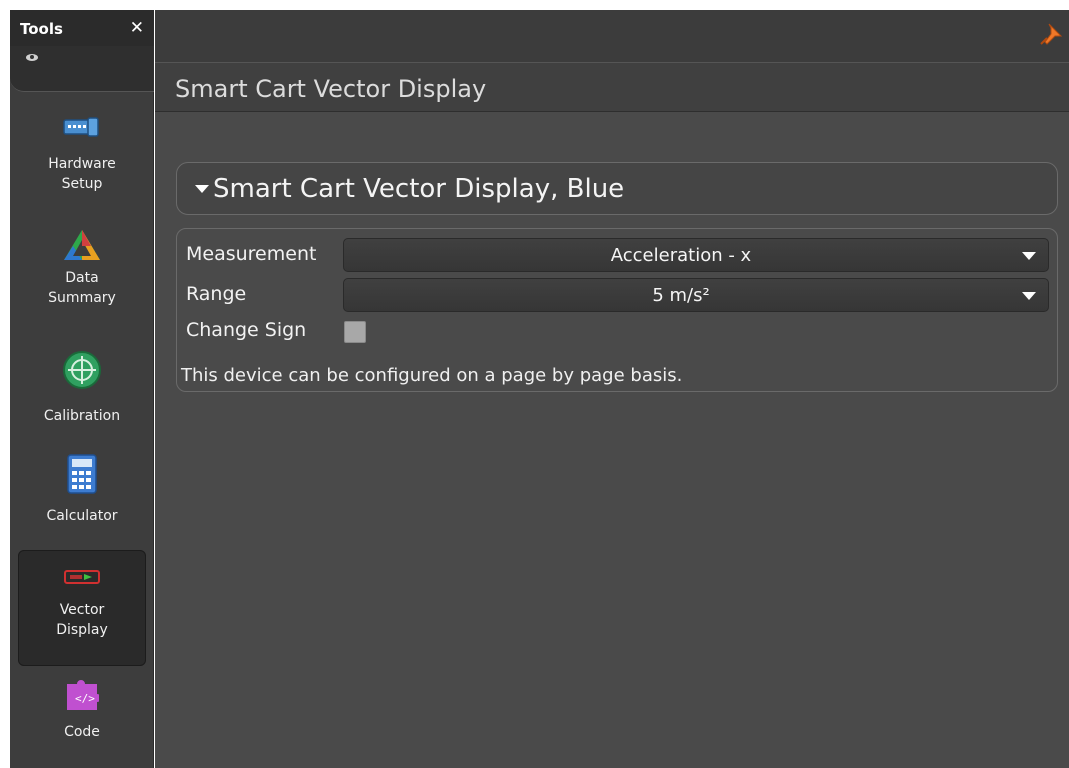 The height and width of the screenshot is (768, 1069). I want to click on hardware-icon, so click(81, 127).